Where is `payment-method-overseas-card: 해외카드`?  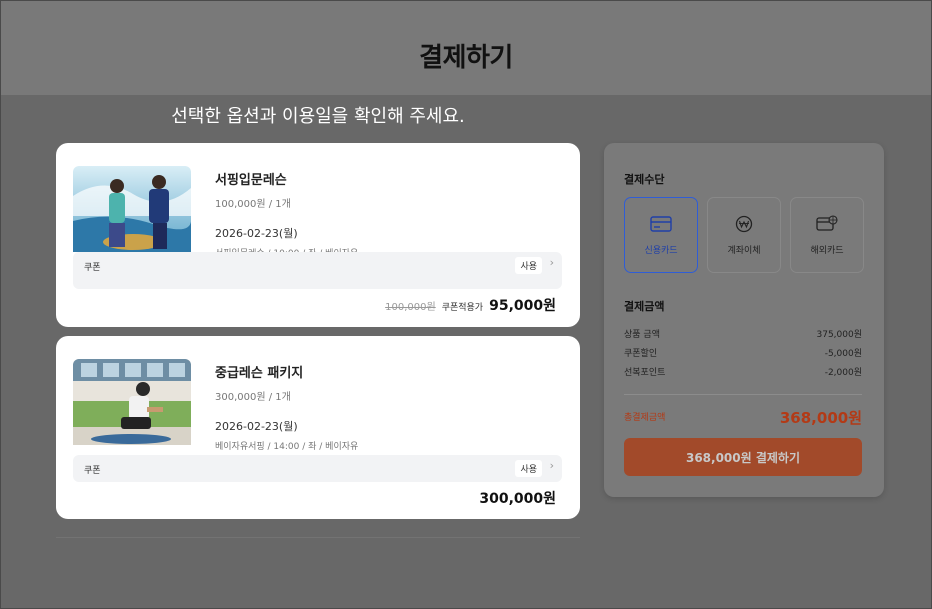
payment-method-overseas-card: 해외카드 is located at coordinates (827, 235).